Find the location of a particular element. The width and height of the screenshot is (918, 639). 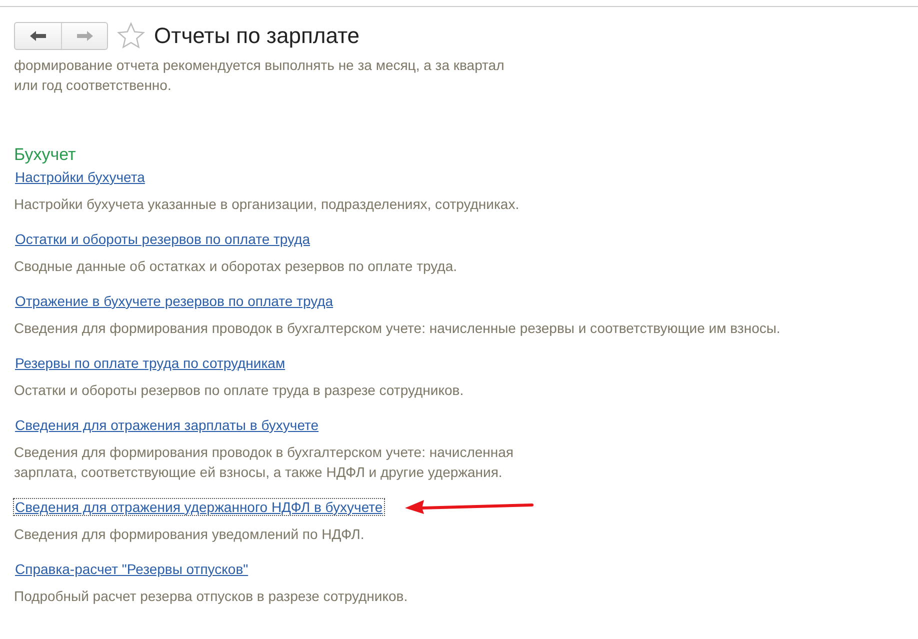

description-text: Сводные данные об остатках и оборотах резервов по оплате труда. is located at coordinates (236, 266).